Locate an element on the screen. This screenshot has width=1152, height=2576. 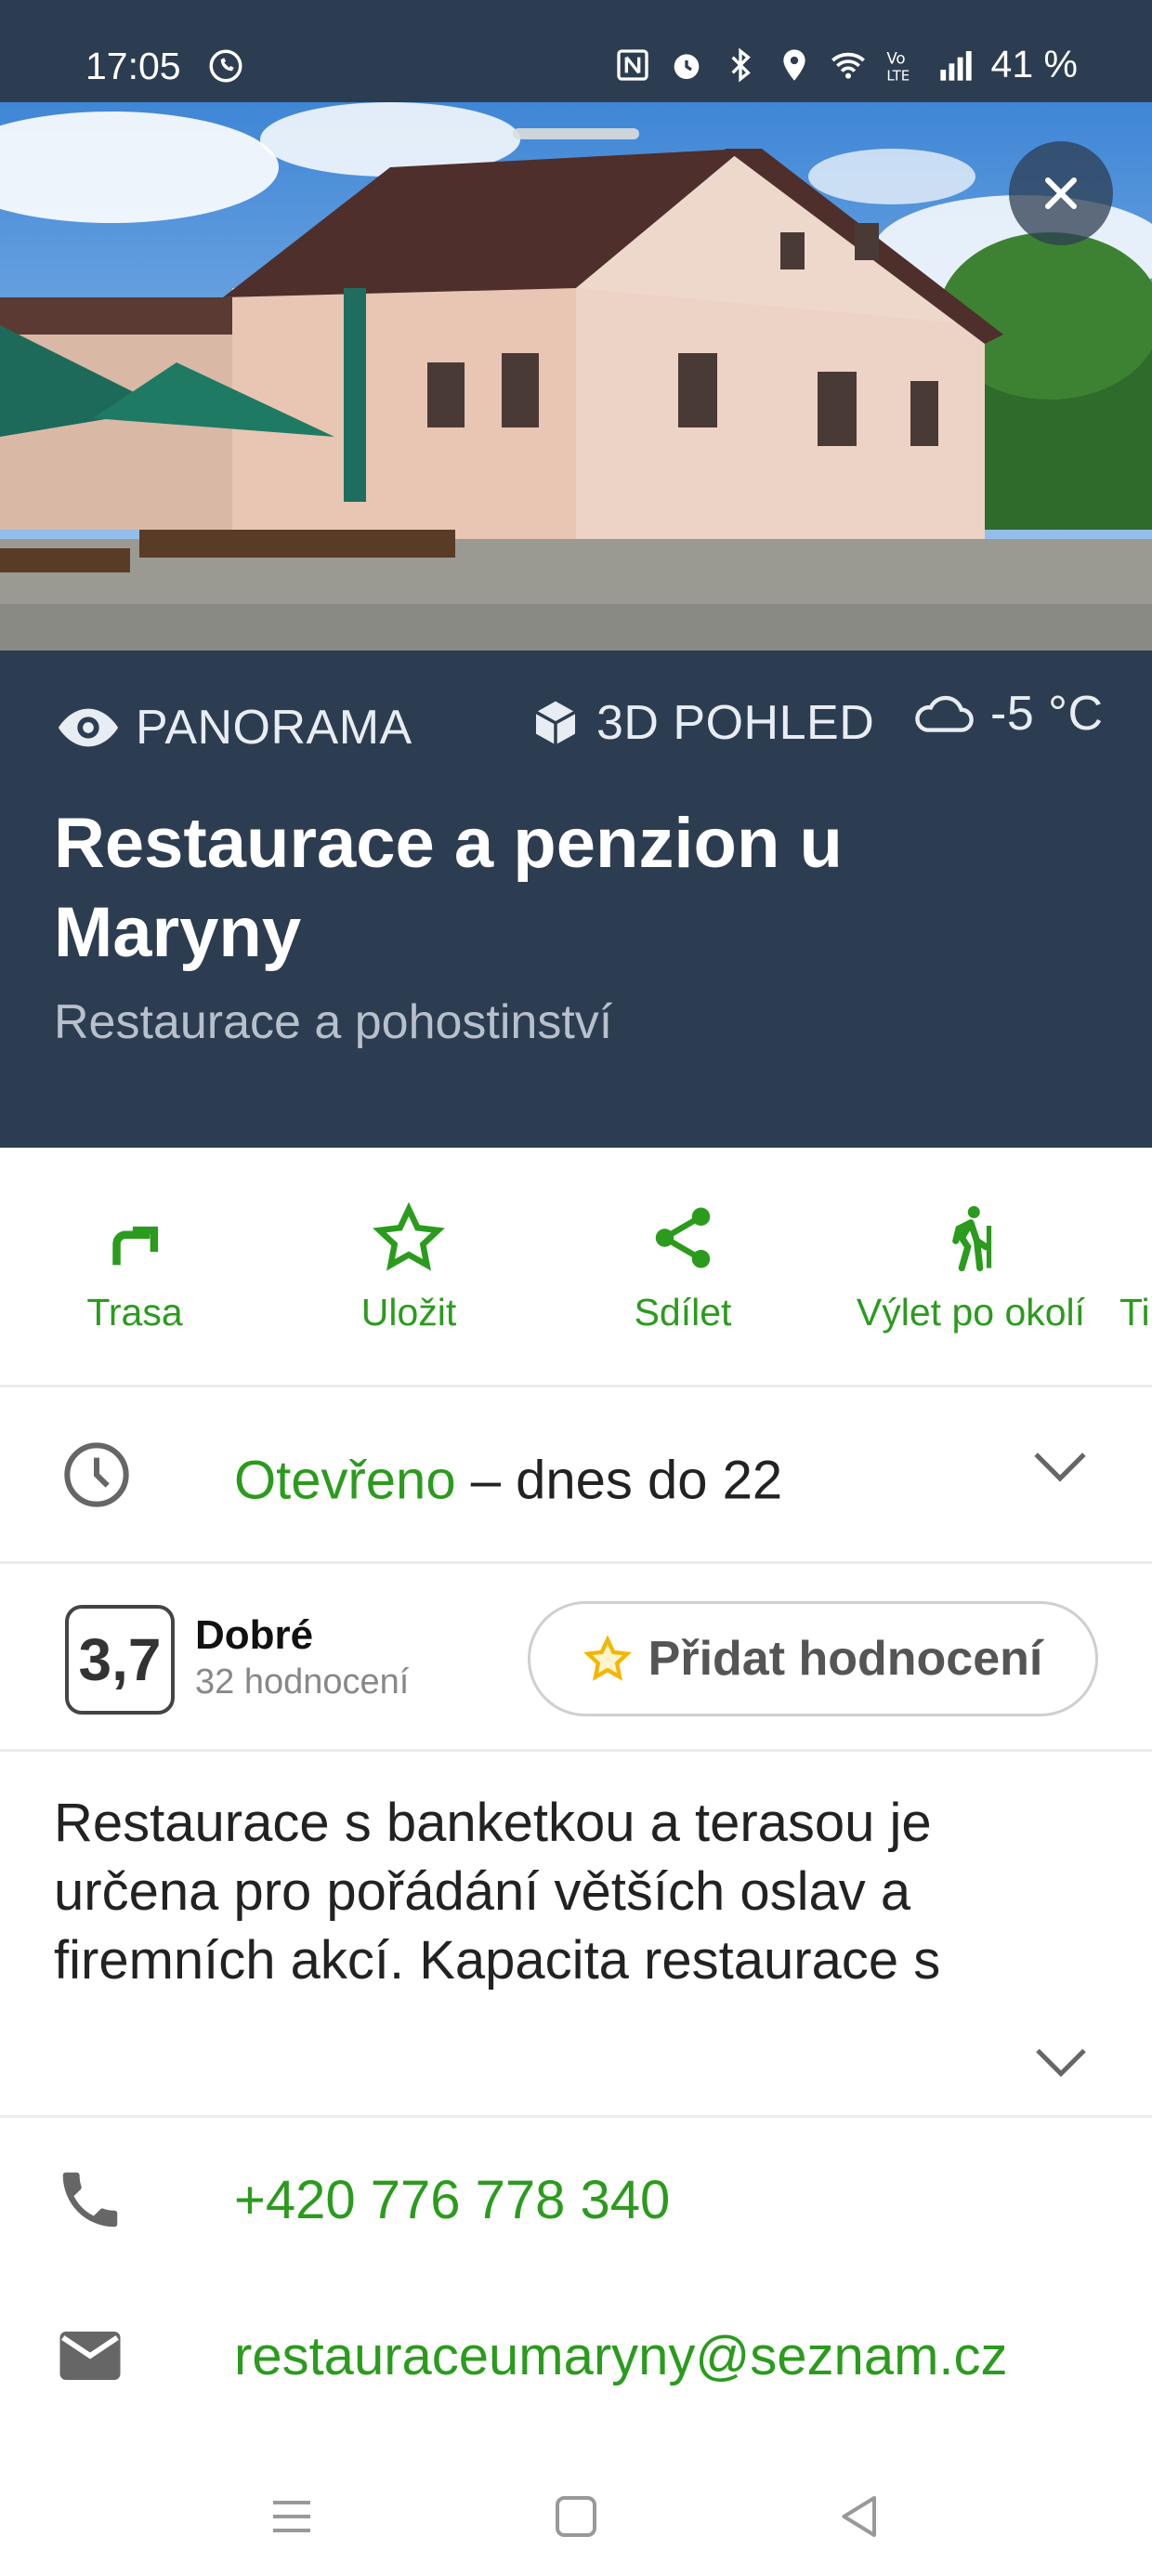
email-address: restauraceumaryny@seznam.cz is located at coordinates (621, 2356).